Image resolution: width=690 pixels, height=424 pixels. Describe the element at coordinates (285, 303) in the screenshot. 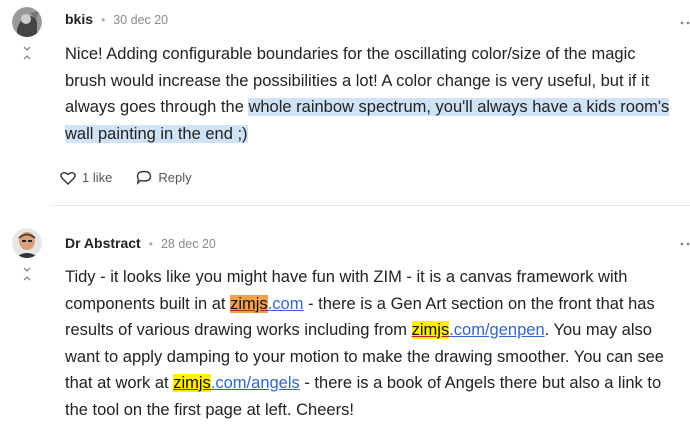

I see `link-text: .com` at that location.